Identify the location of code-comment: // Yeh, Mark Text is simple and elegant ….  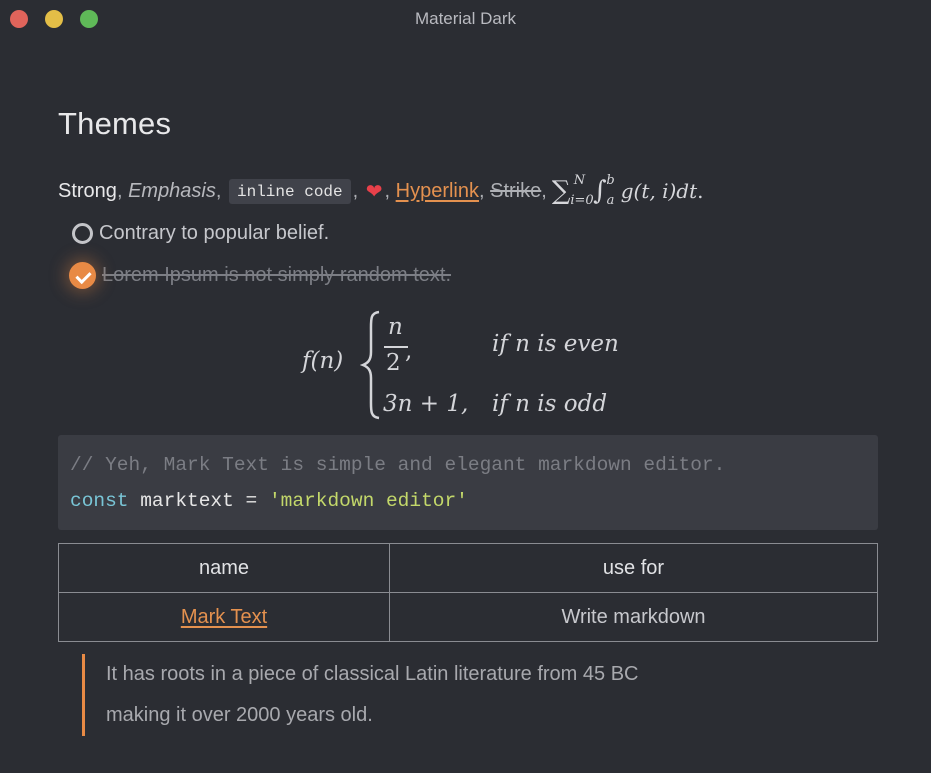
(398, 465).